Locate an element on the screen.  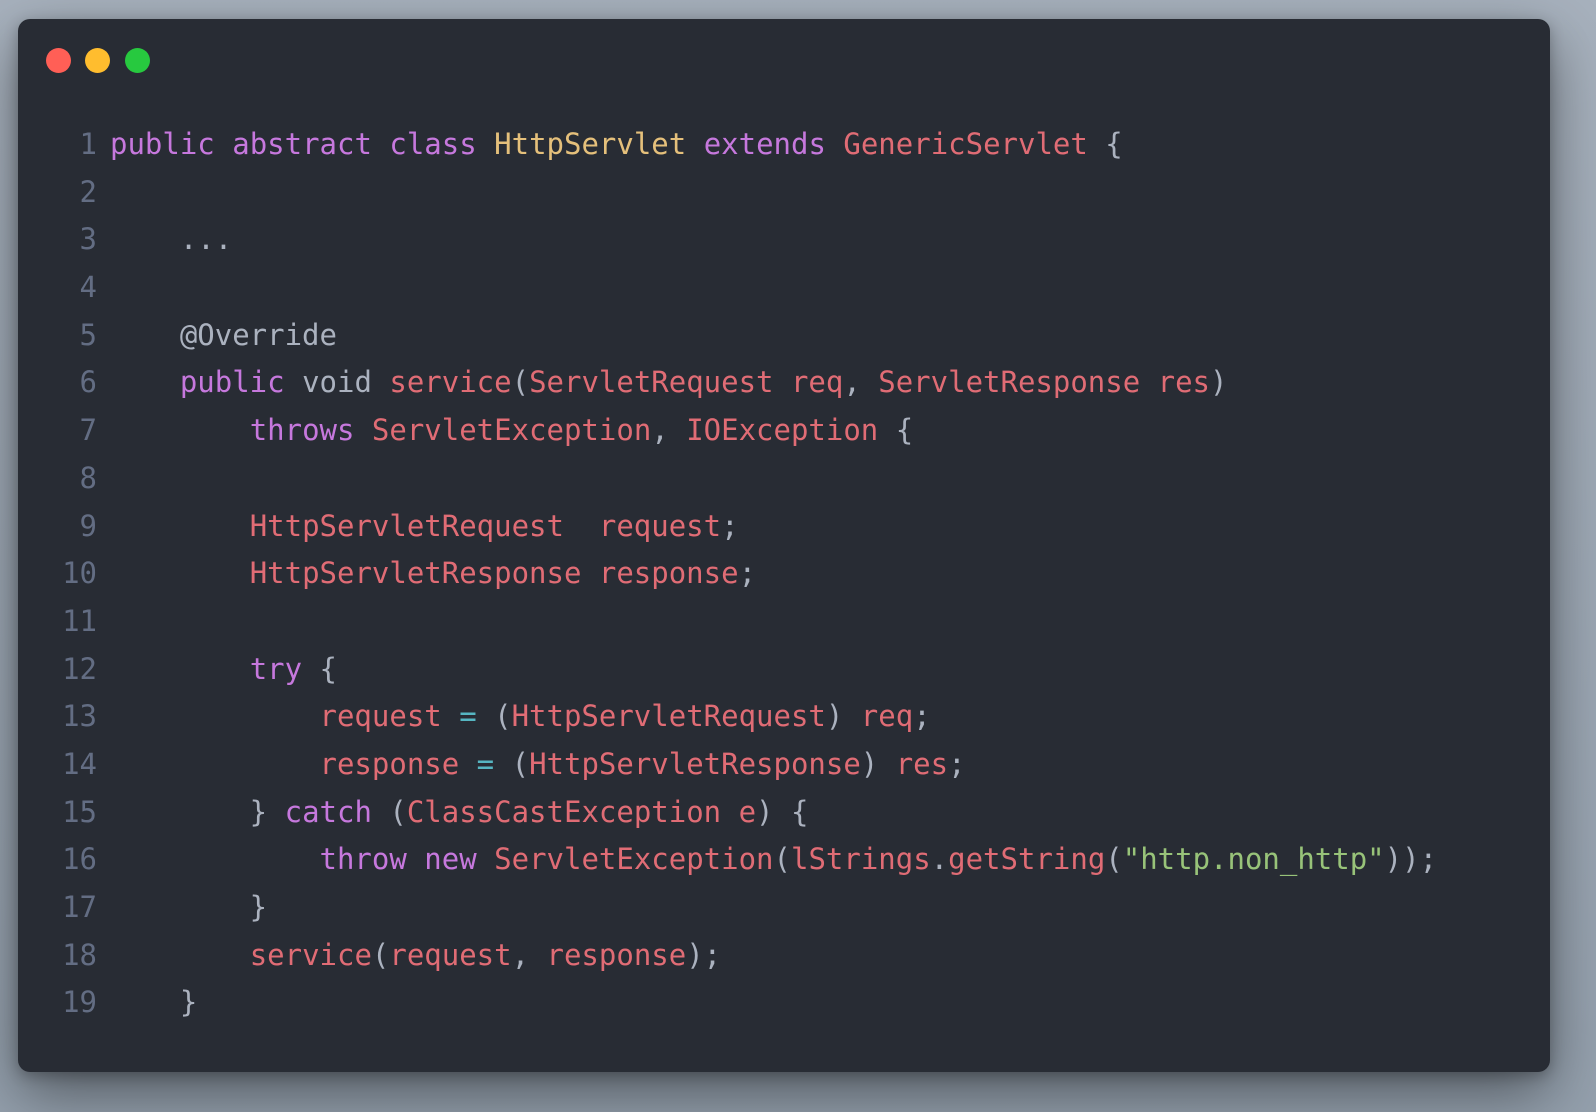
code-token-class-name: HttpServlet is located at coordinates (590, 144).